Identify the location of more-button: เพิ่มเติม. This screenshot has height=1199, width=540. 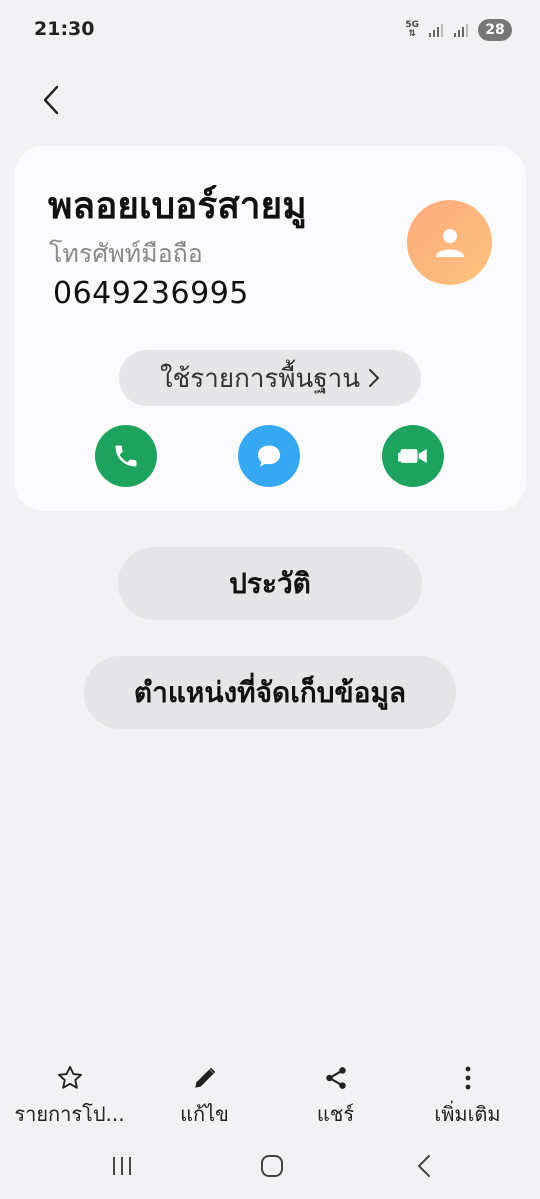
(467, 1094).